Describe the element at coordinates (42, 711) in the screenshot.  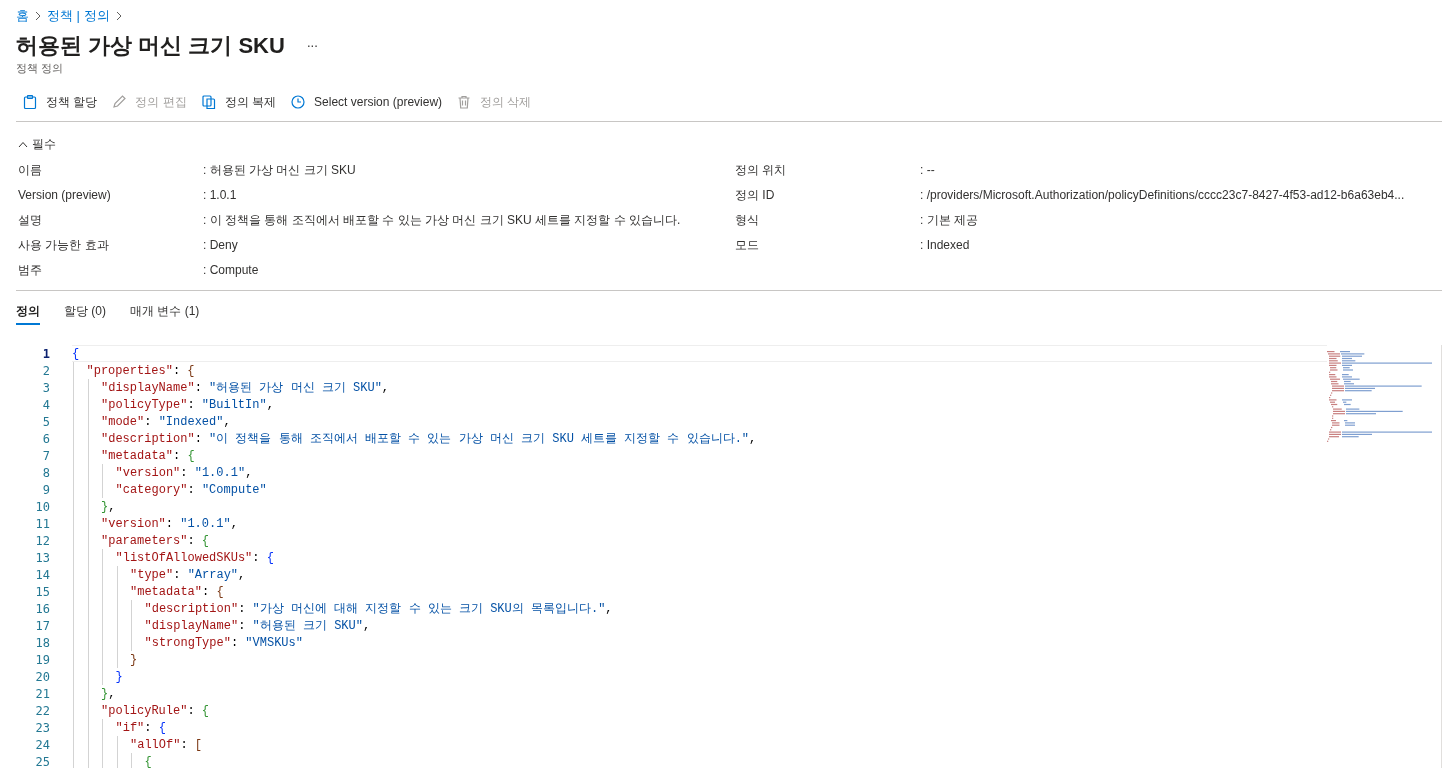
I see `line-number: 22` at that location.